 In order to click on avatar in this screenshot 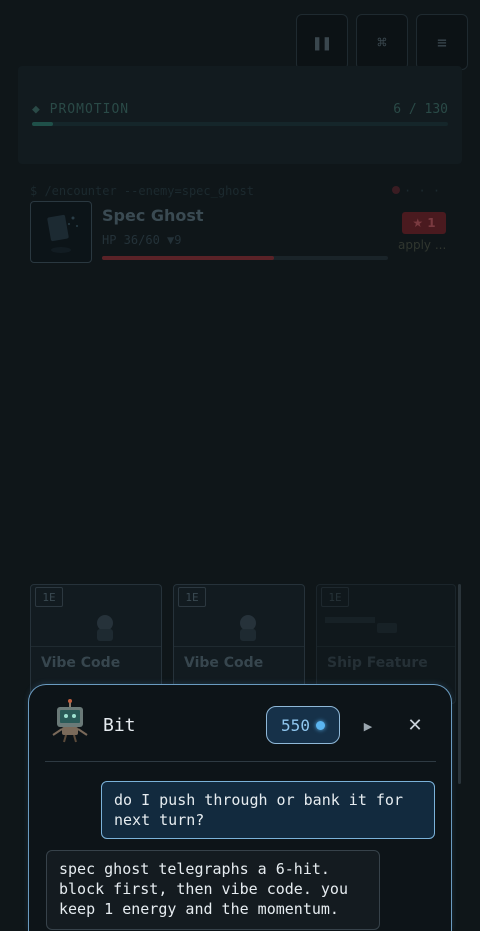, I will do `click(70, 721)`.